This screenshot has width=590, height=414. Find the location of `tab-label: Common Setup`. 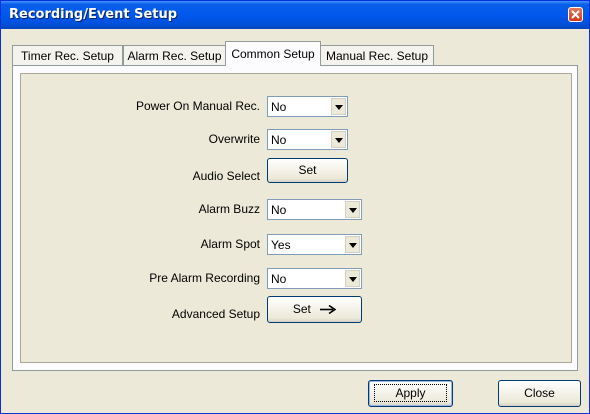

tab-label: Common Setup is located at coordinates (273, 54).